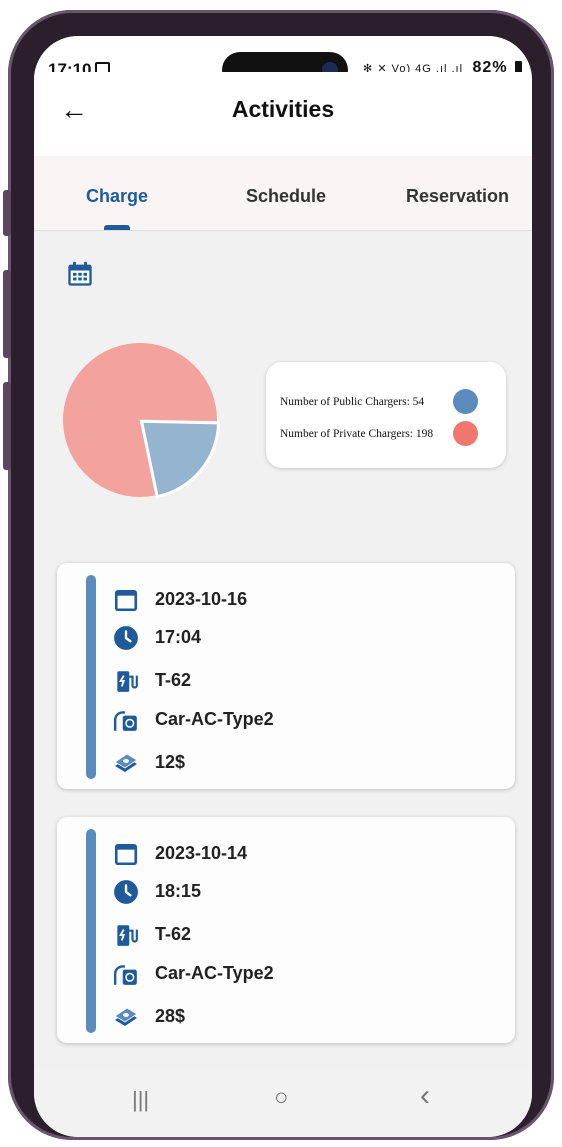 The image size is (562, 1147). Describe the element at coordinates (457, 196) in the screenshot. I see `tab-reservation: Reservation` at that location.